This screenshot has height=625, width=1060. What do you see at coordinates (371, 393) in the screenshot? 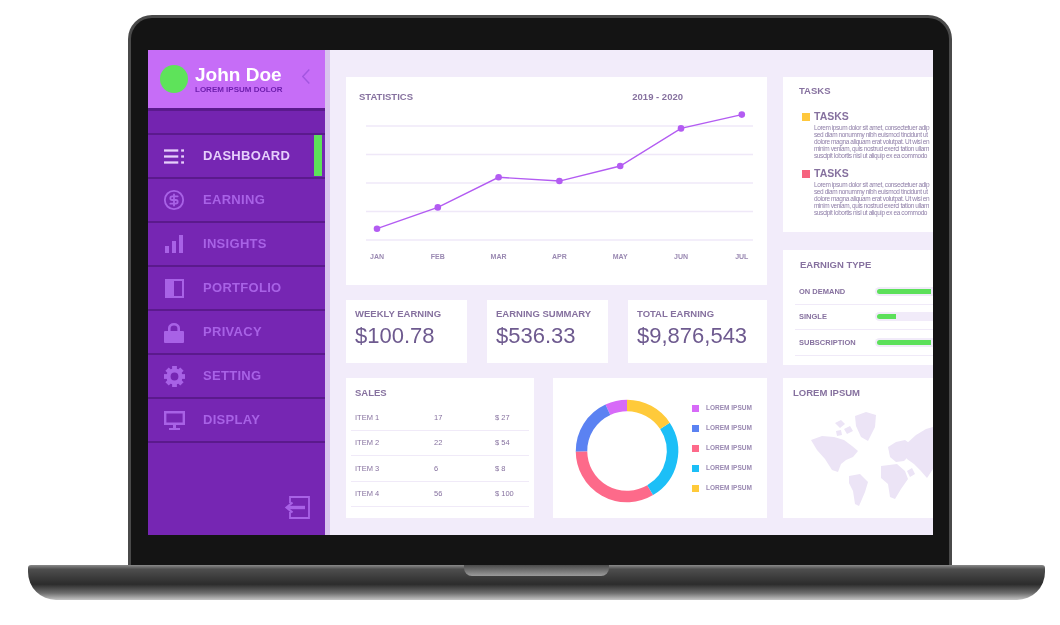
I see `card-title: SALES` at bounding box center [371, 393].